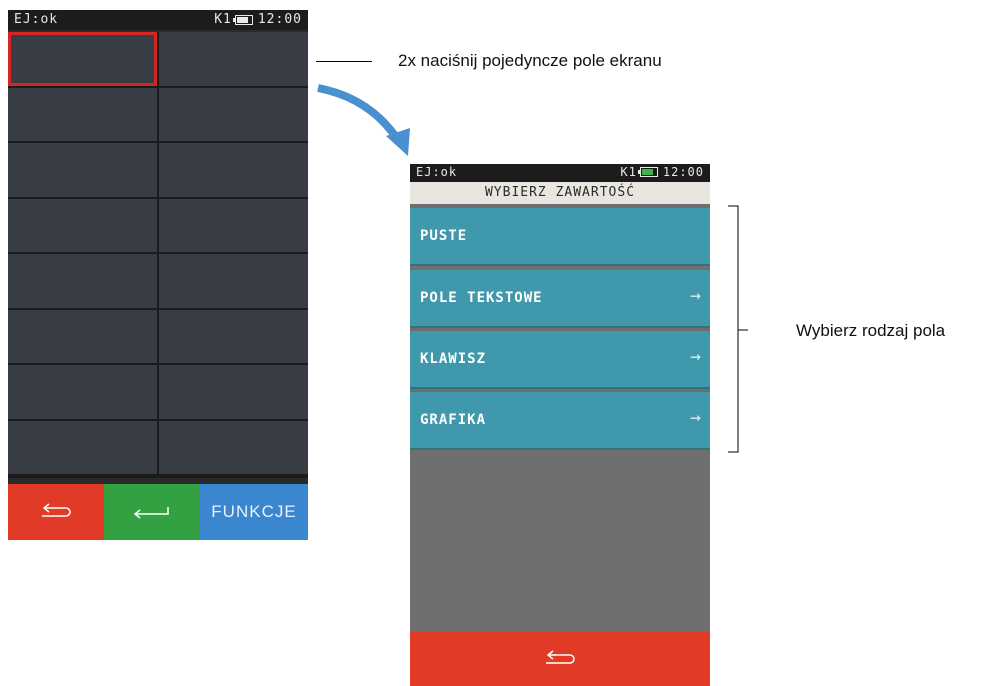 The width and height of the screenshot is (1004, 686). What do you see at coordinates (82, 59) in the screenshot?
I see `grid-field-selected` at bounding box center [82, 59].